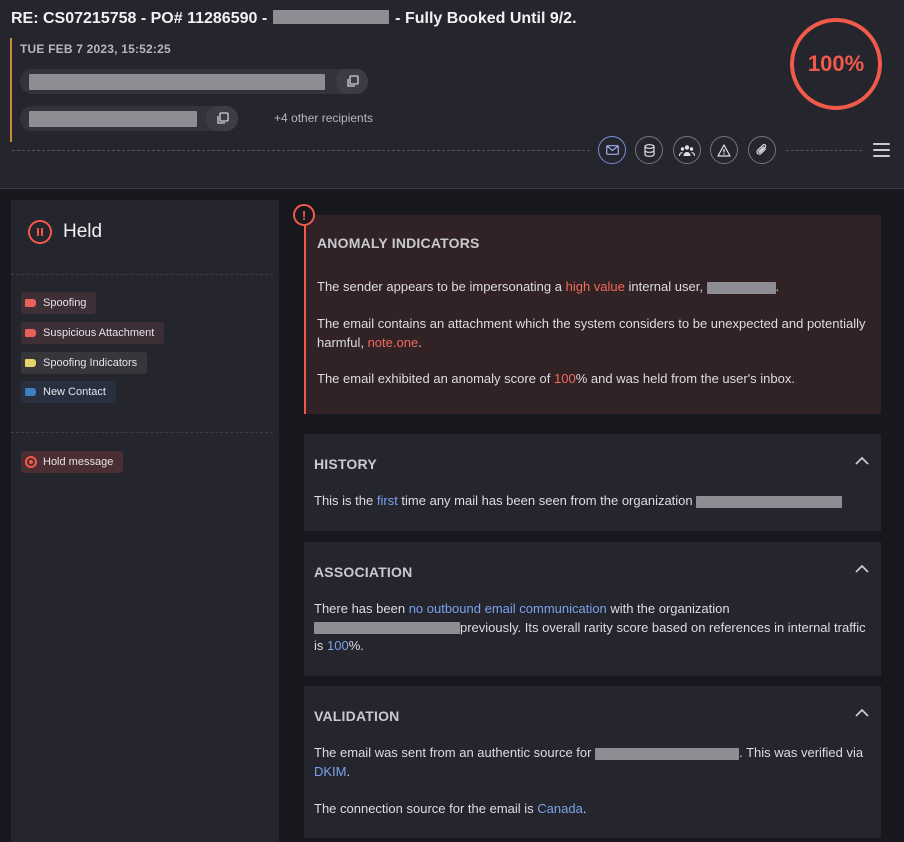  I want to click on card-title: HISTORY, so click(345, 464).